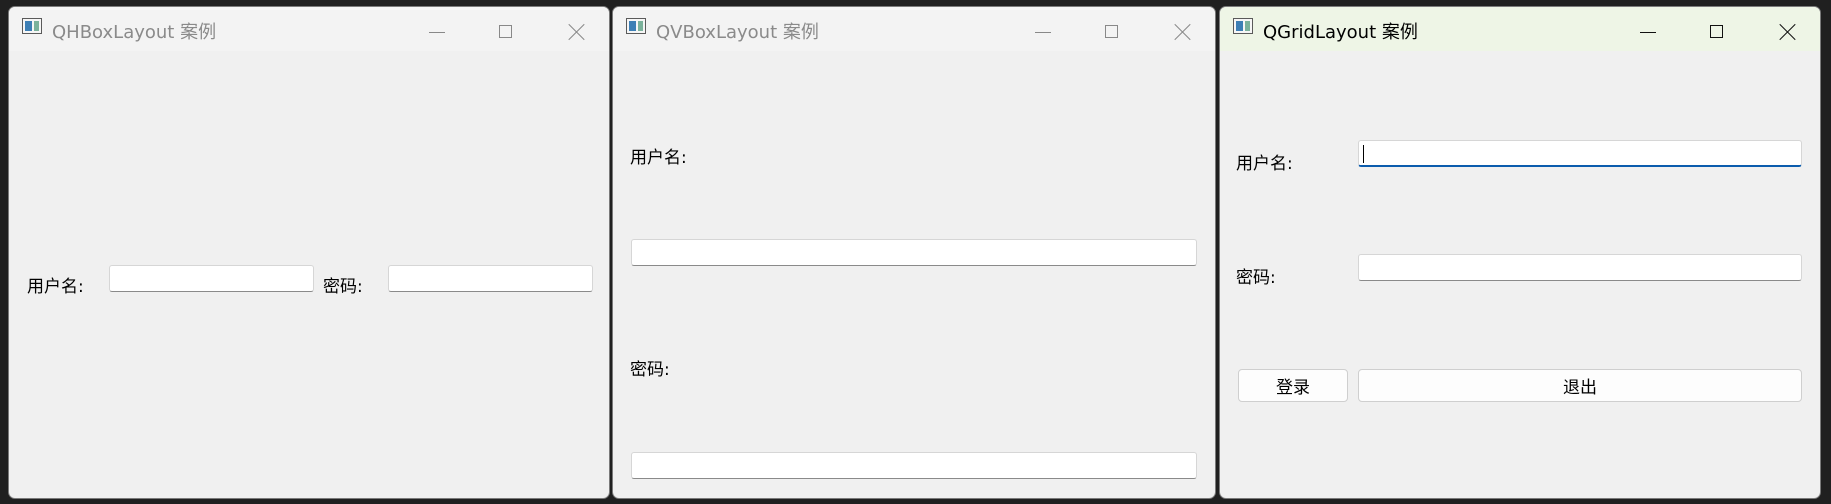 The width and height of the screenshot is (1831, 504). Describe the element at coordinates (309, 29) in the screenshot. I see `hbox-titlebar: QHBoxLayout 案例` at that location.